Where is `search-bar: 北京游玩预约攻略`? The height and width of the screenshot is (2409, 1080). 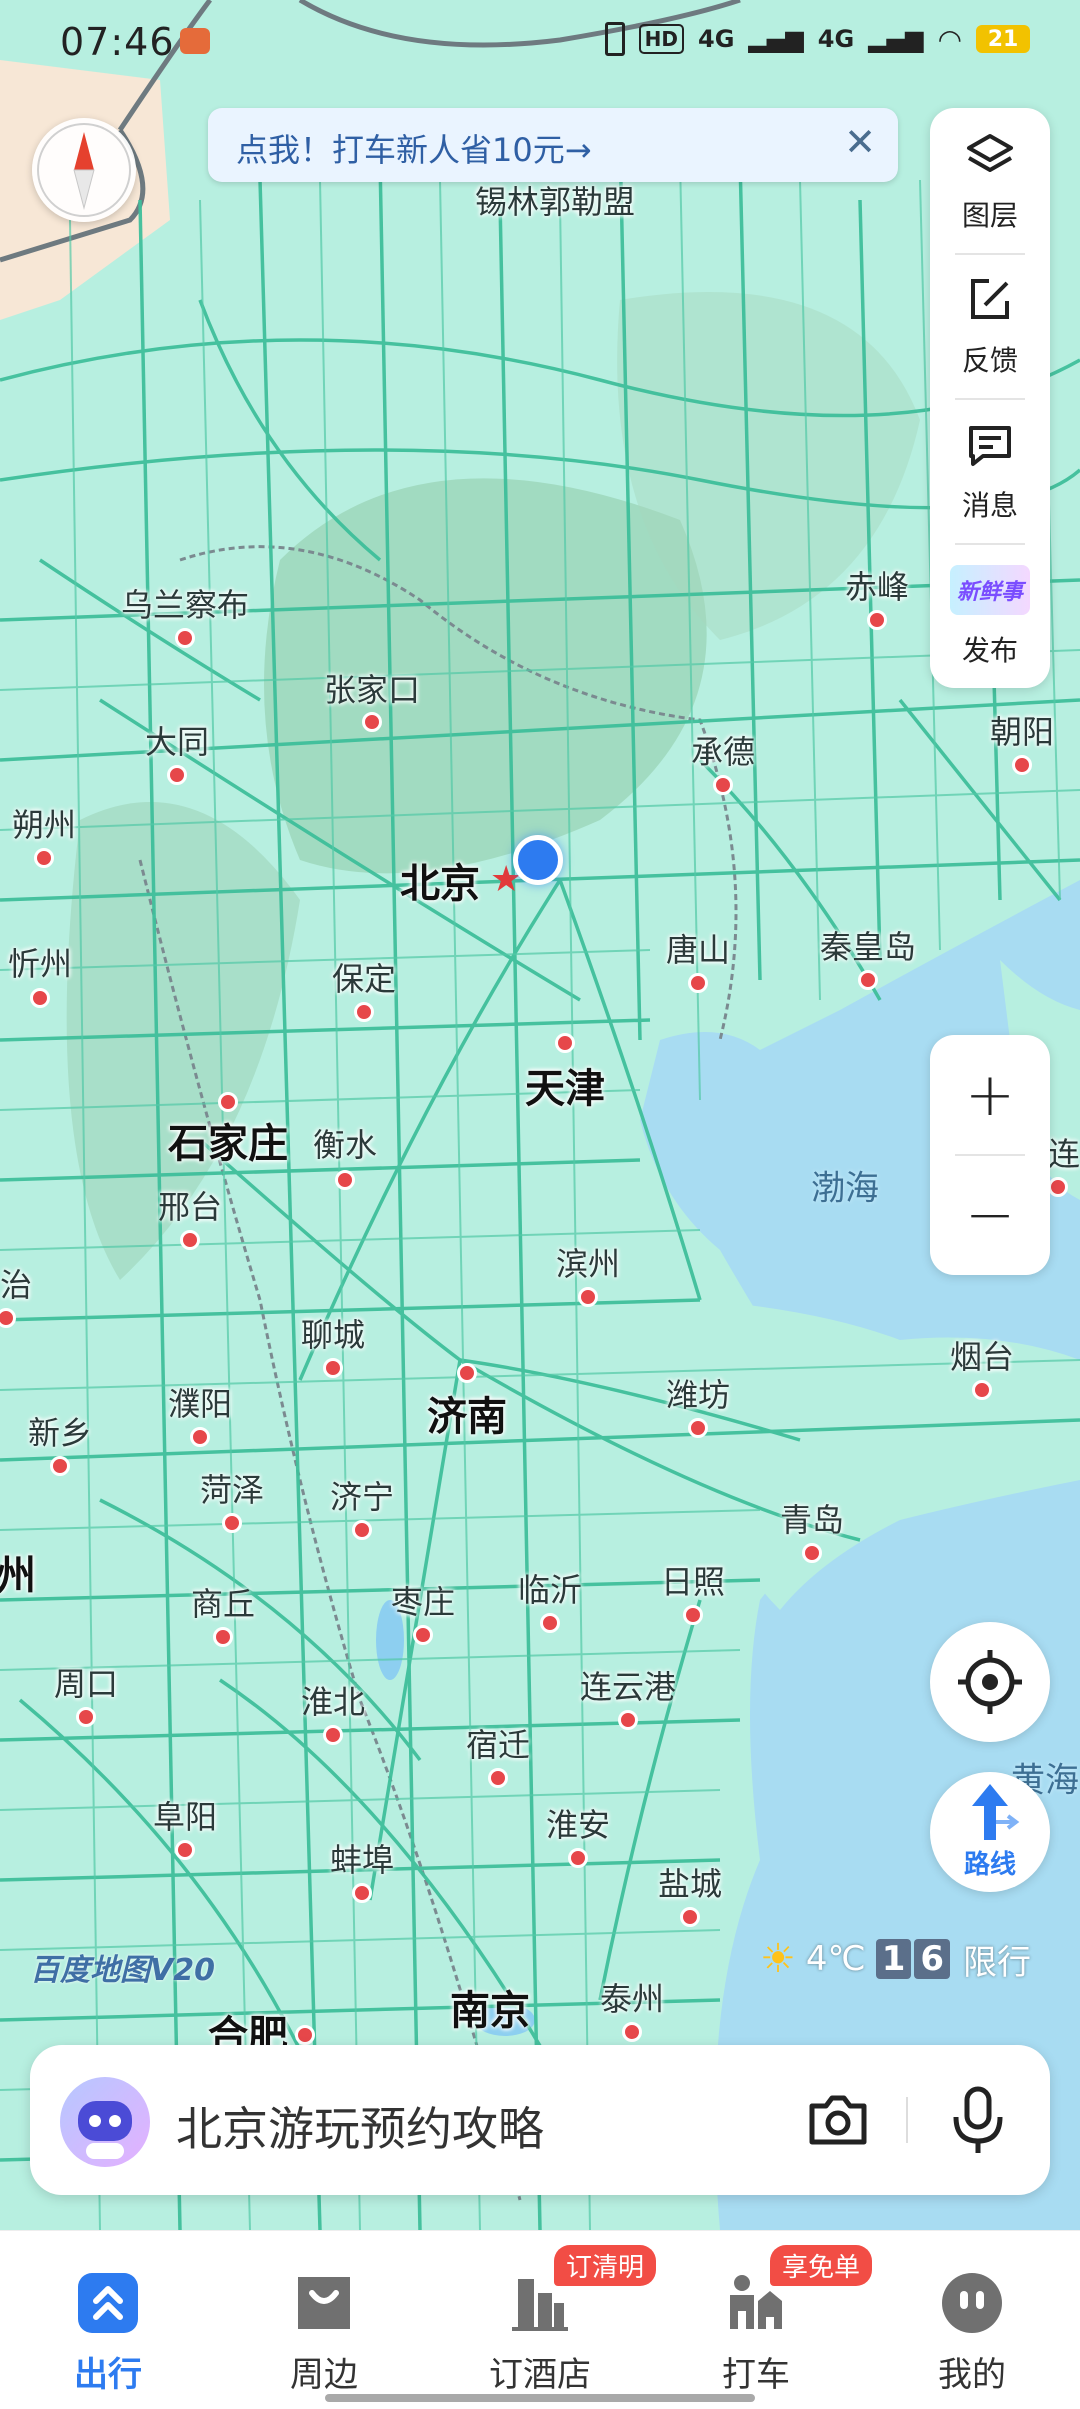 search-bar: 北京游玩预约攻略 is located at coordinates (540, 2120).